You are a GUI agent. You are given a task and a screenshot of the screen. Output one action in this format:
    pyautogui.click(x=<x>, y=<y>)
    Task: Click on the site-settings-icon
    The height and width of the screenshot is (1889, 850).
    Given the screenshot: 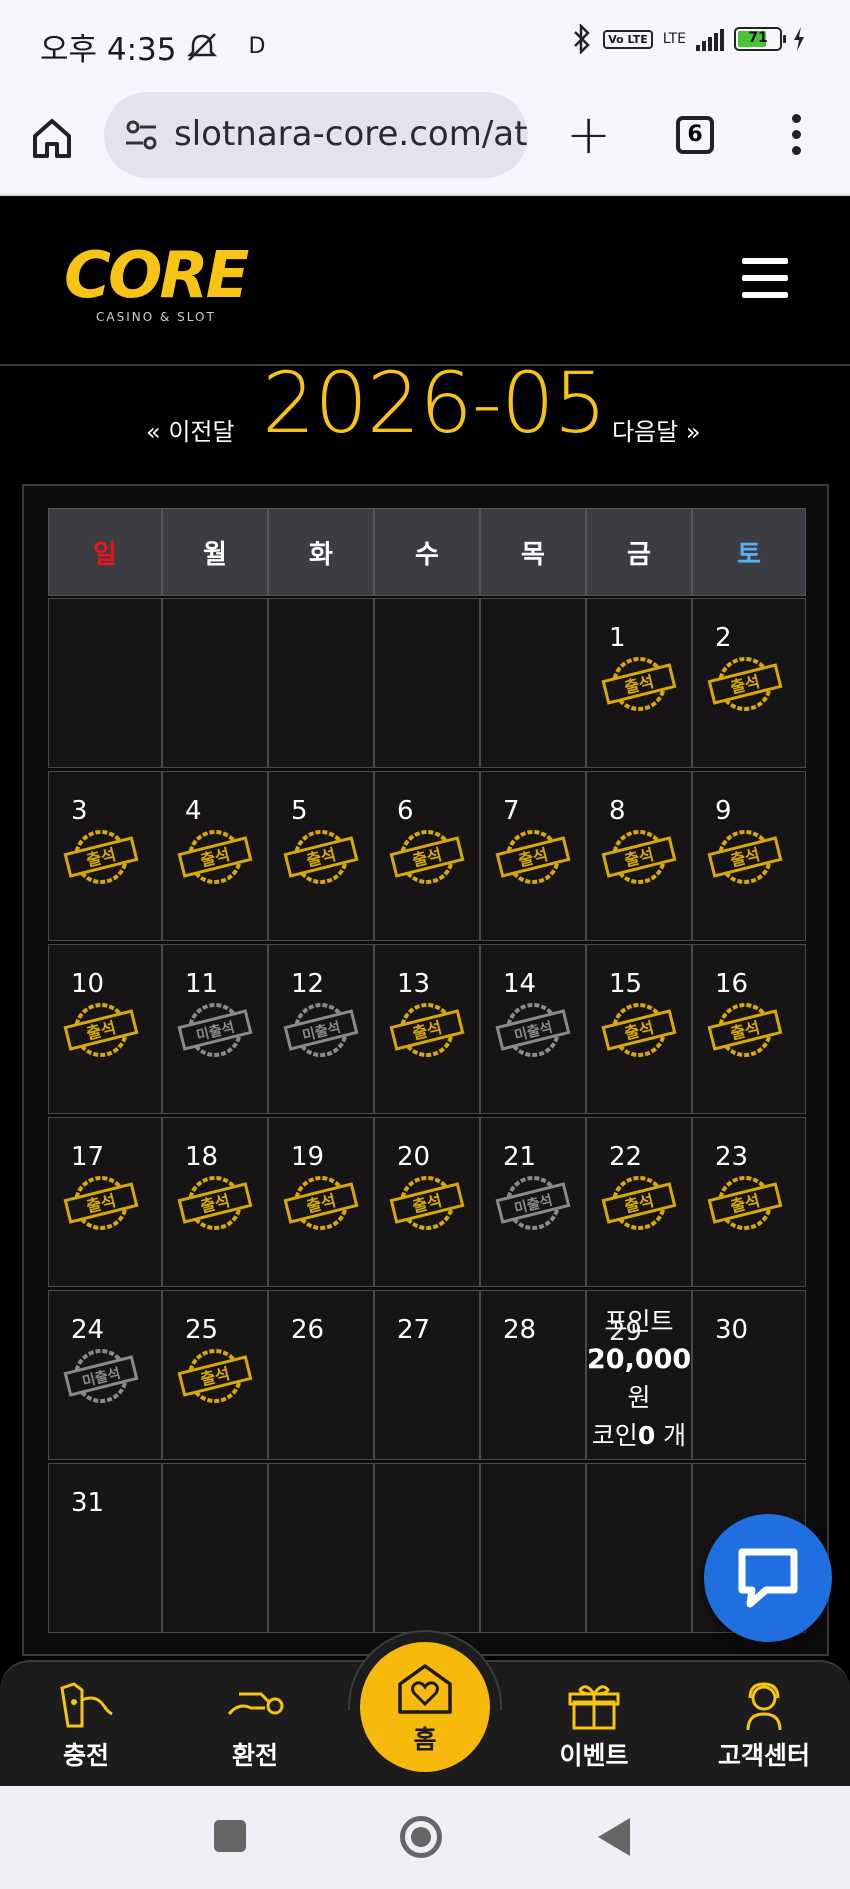 What is the action you would take?
    pyautogui.click(x=142, y=135)
    